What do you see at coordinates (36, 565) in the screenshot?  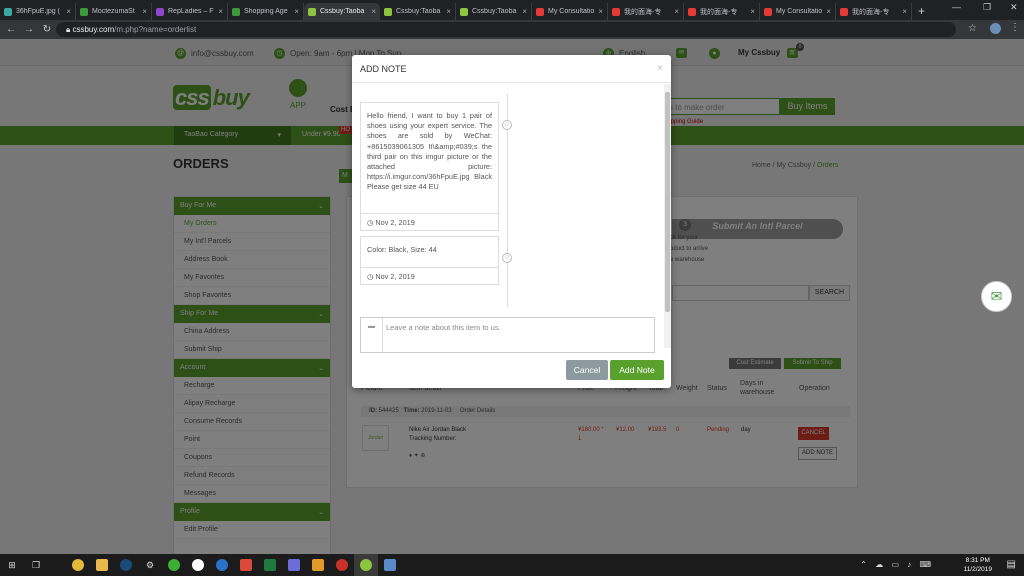 I see `task-view-icon: ❐` at bounding box center [36, 565].